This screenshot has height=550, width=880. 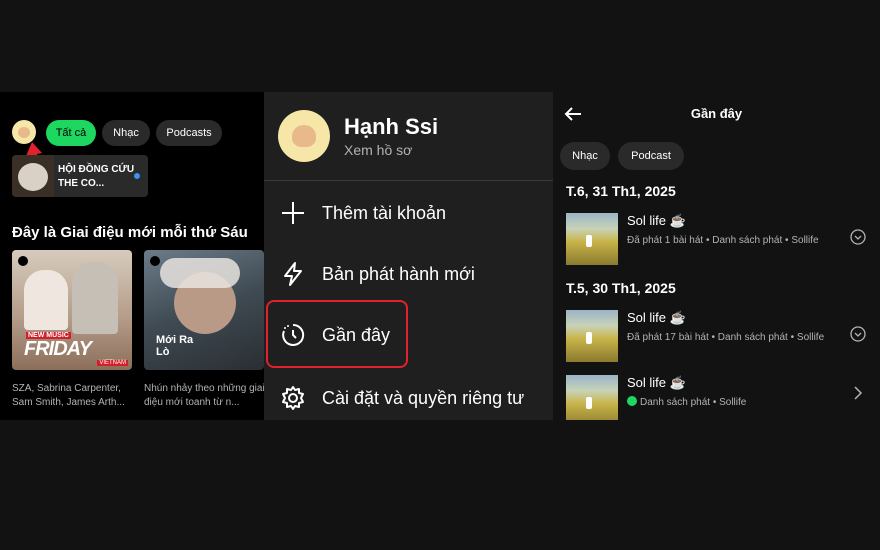 I want to click on item-meta: Danh sách phát • Sollife, so click(x=693, y=402).